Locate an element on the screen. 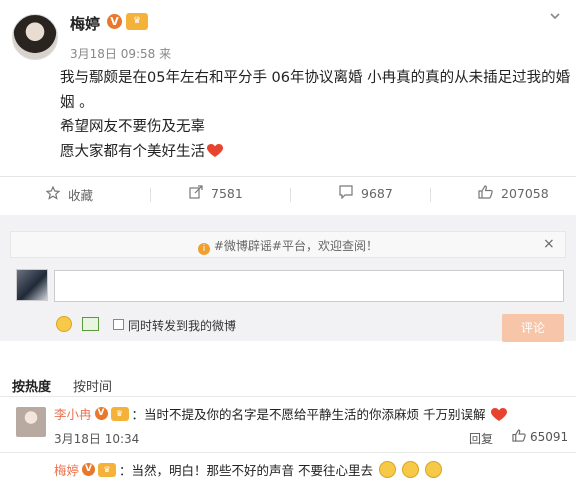 The image size is (576, 479). favorite-label: 收藏 is located at coordinates (81, 195).